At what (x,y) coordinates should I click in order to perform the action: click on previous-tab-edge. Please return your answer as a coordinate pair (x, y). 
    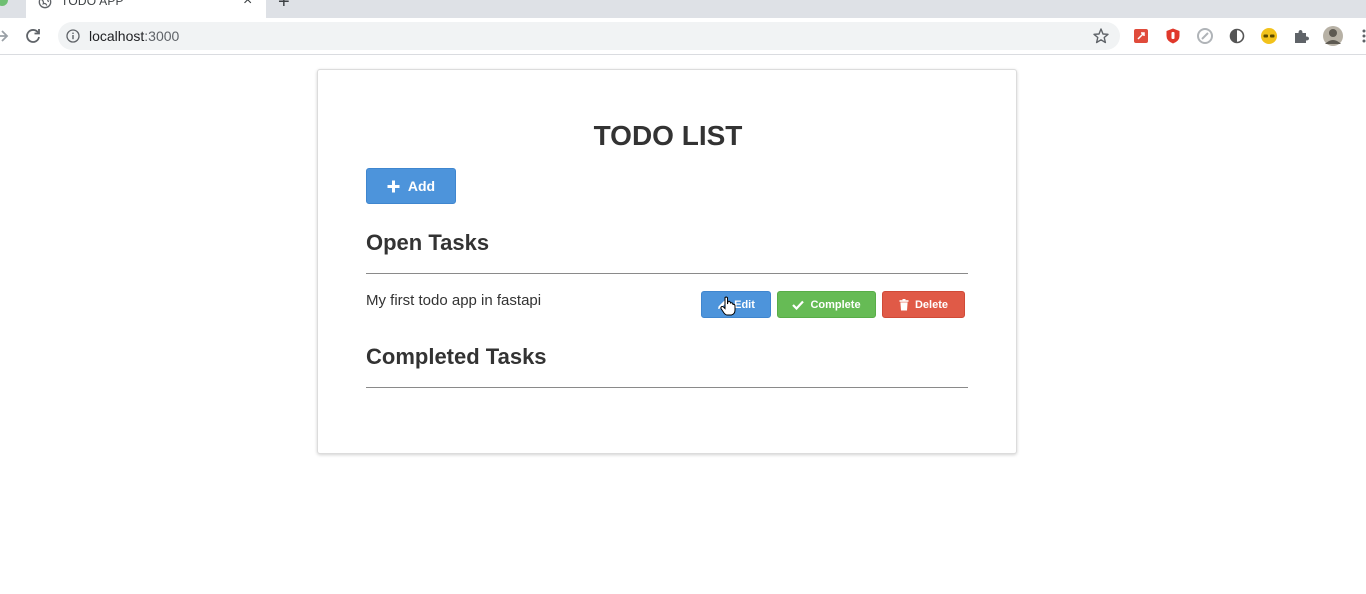
    Looking at the image, I should click on (4, 3).